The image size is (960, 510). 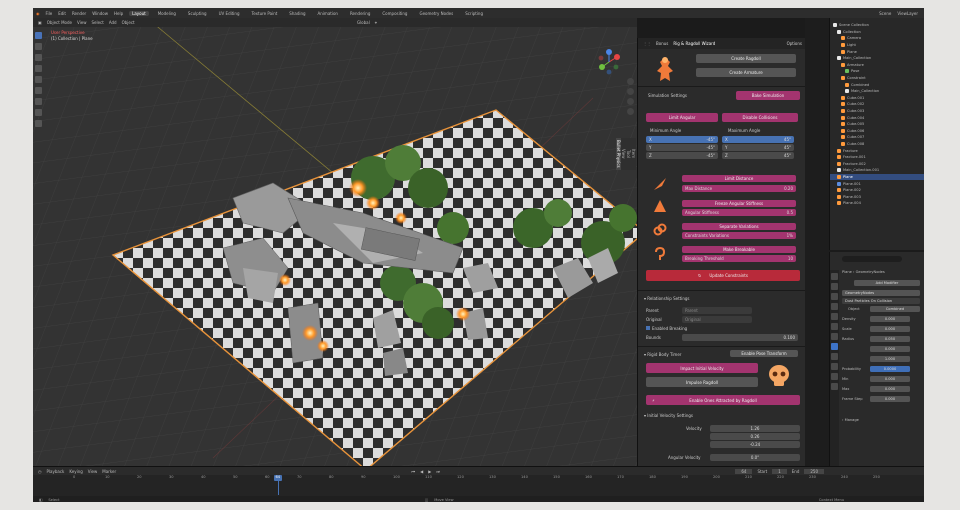 What do you see at coordinates (38, 101) in the screenshot?
I see `annotate-tool-icon` at bounding box center [38, 101].